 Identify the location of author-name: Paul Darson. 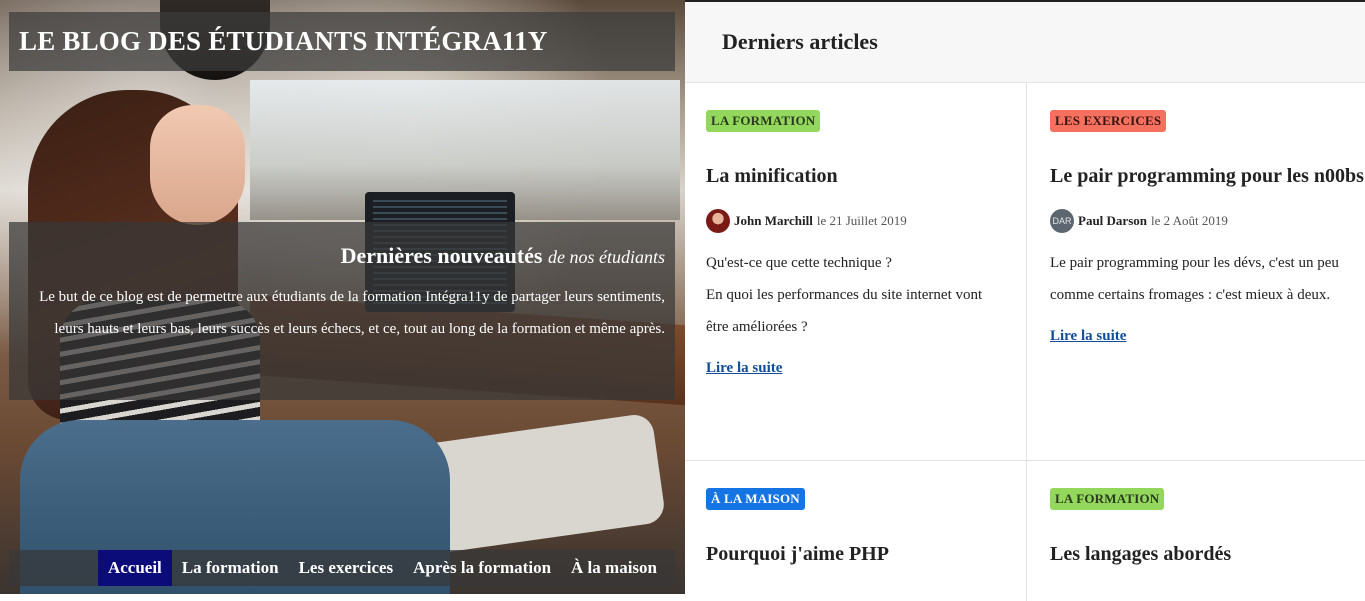
(1112, 220).